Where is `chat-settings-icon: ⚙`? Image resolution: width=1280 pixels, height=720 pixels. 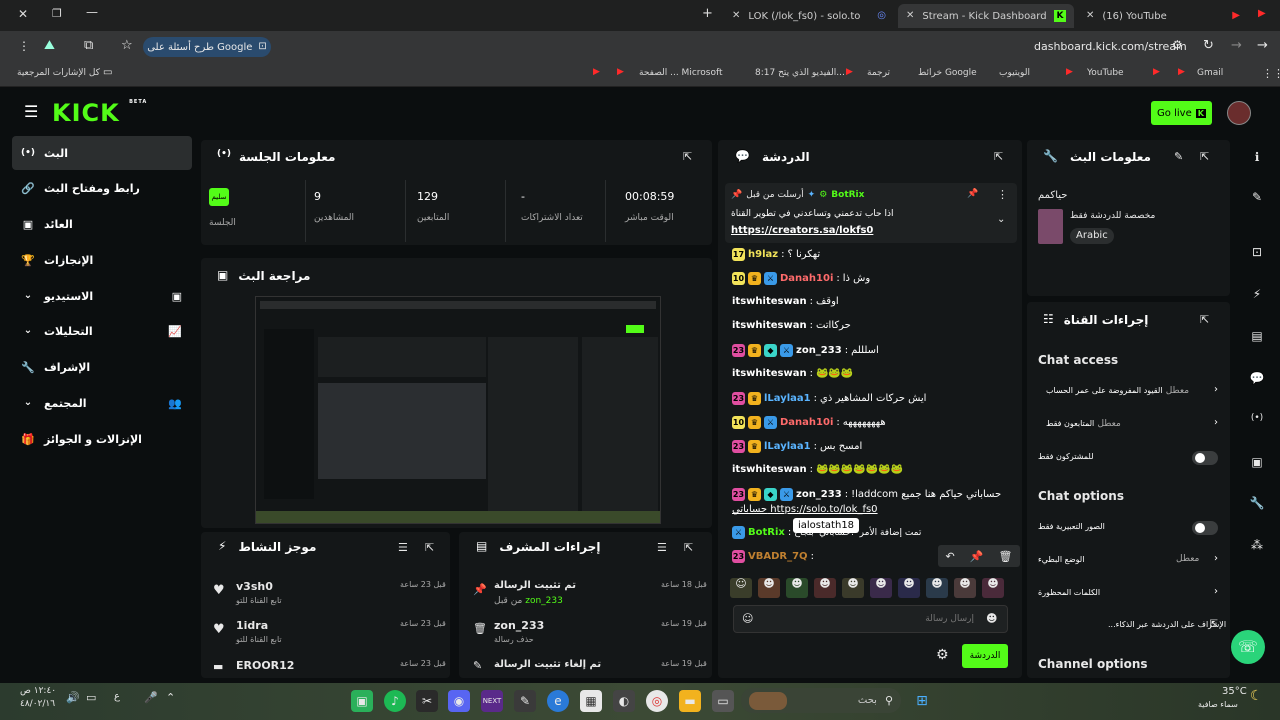
chat-settings-icon: ⚙ is located at coordinates (942, 655).